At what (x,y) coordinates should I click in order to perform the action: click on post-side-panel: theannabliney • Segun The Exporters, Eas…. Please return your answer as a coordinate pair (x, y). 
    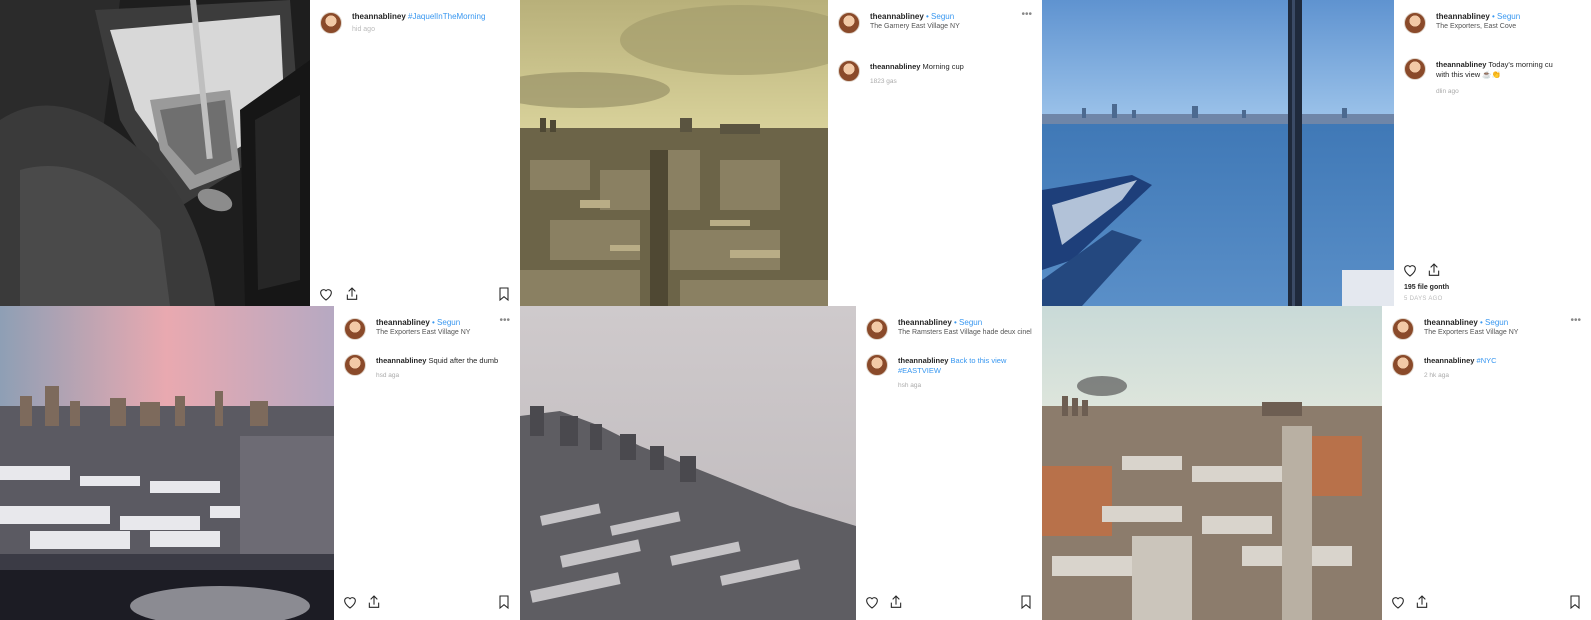
    Looking at the image, I should click on (1492, 153).